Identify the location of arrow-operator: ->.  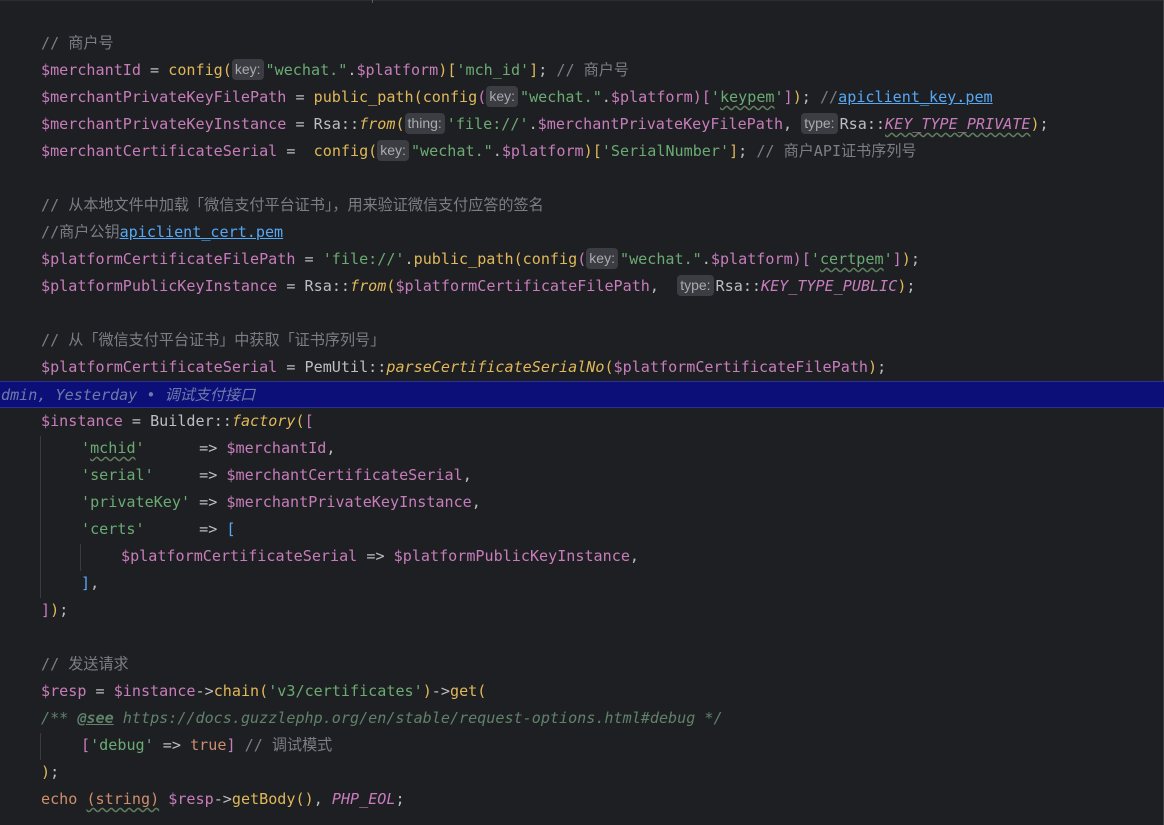
(440, 691).